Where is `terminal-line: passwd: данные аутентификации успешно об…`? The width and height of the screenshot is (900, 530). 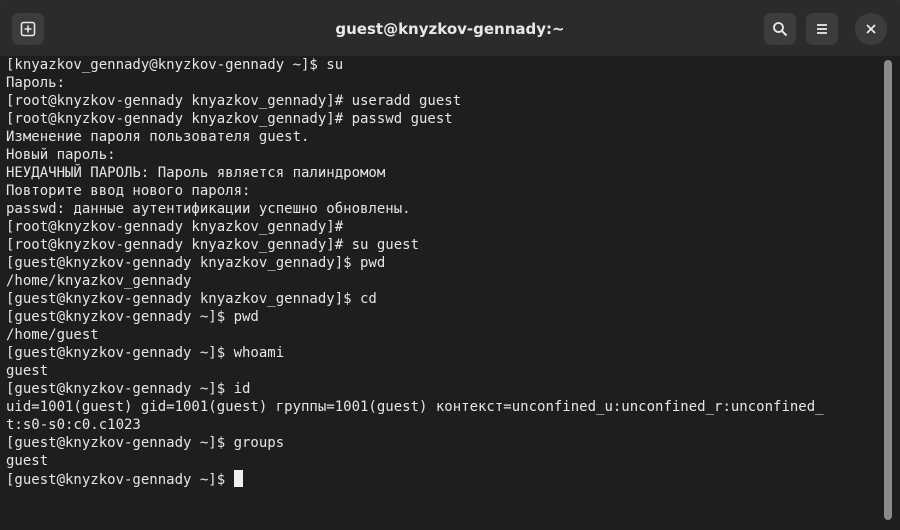
terminal-line: passwd: данные аутентификации успешно об… is located at coordinates (208, 209).